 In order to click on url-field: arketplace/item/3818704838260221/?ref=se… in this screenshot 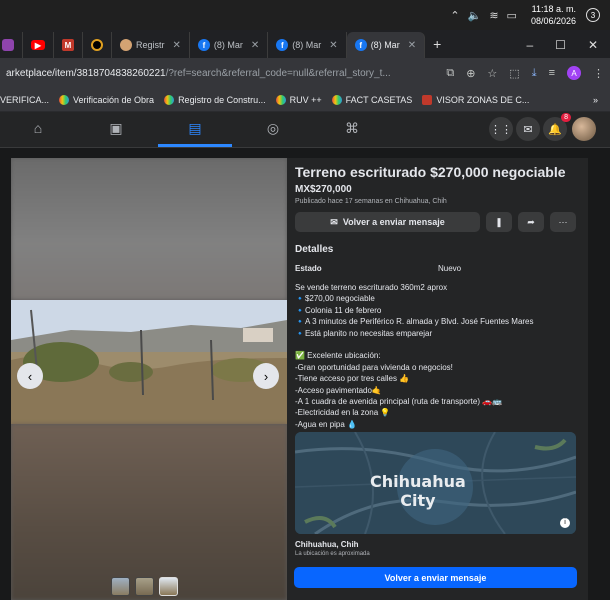, I will do `click(226, 73)`.